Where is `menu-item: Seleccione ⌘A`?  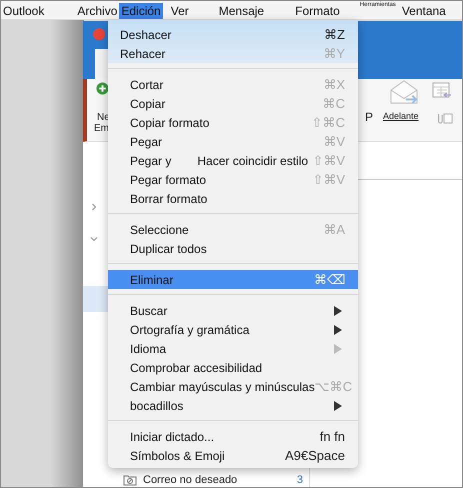
menu-item: Seleccione ⌘A is located at coordinates (233, 229).